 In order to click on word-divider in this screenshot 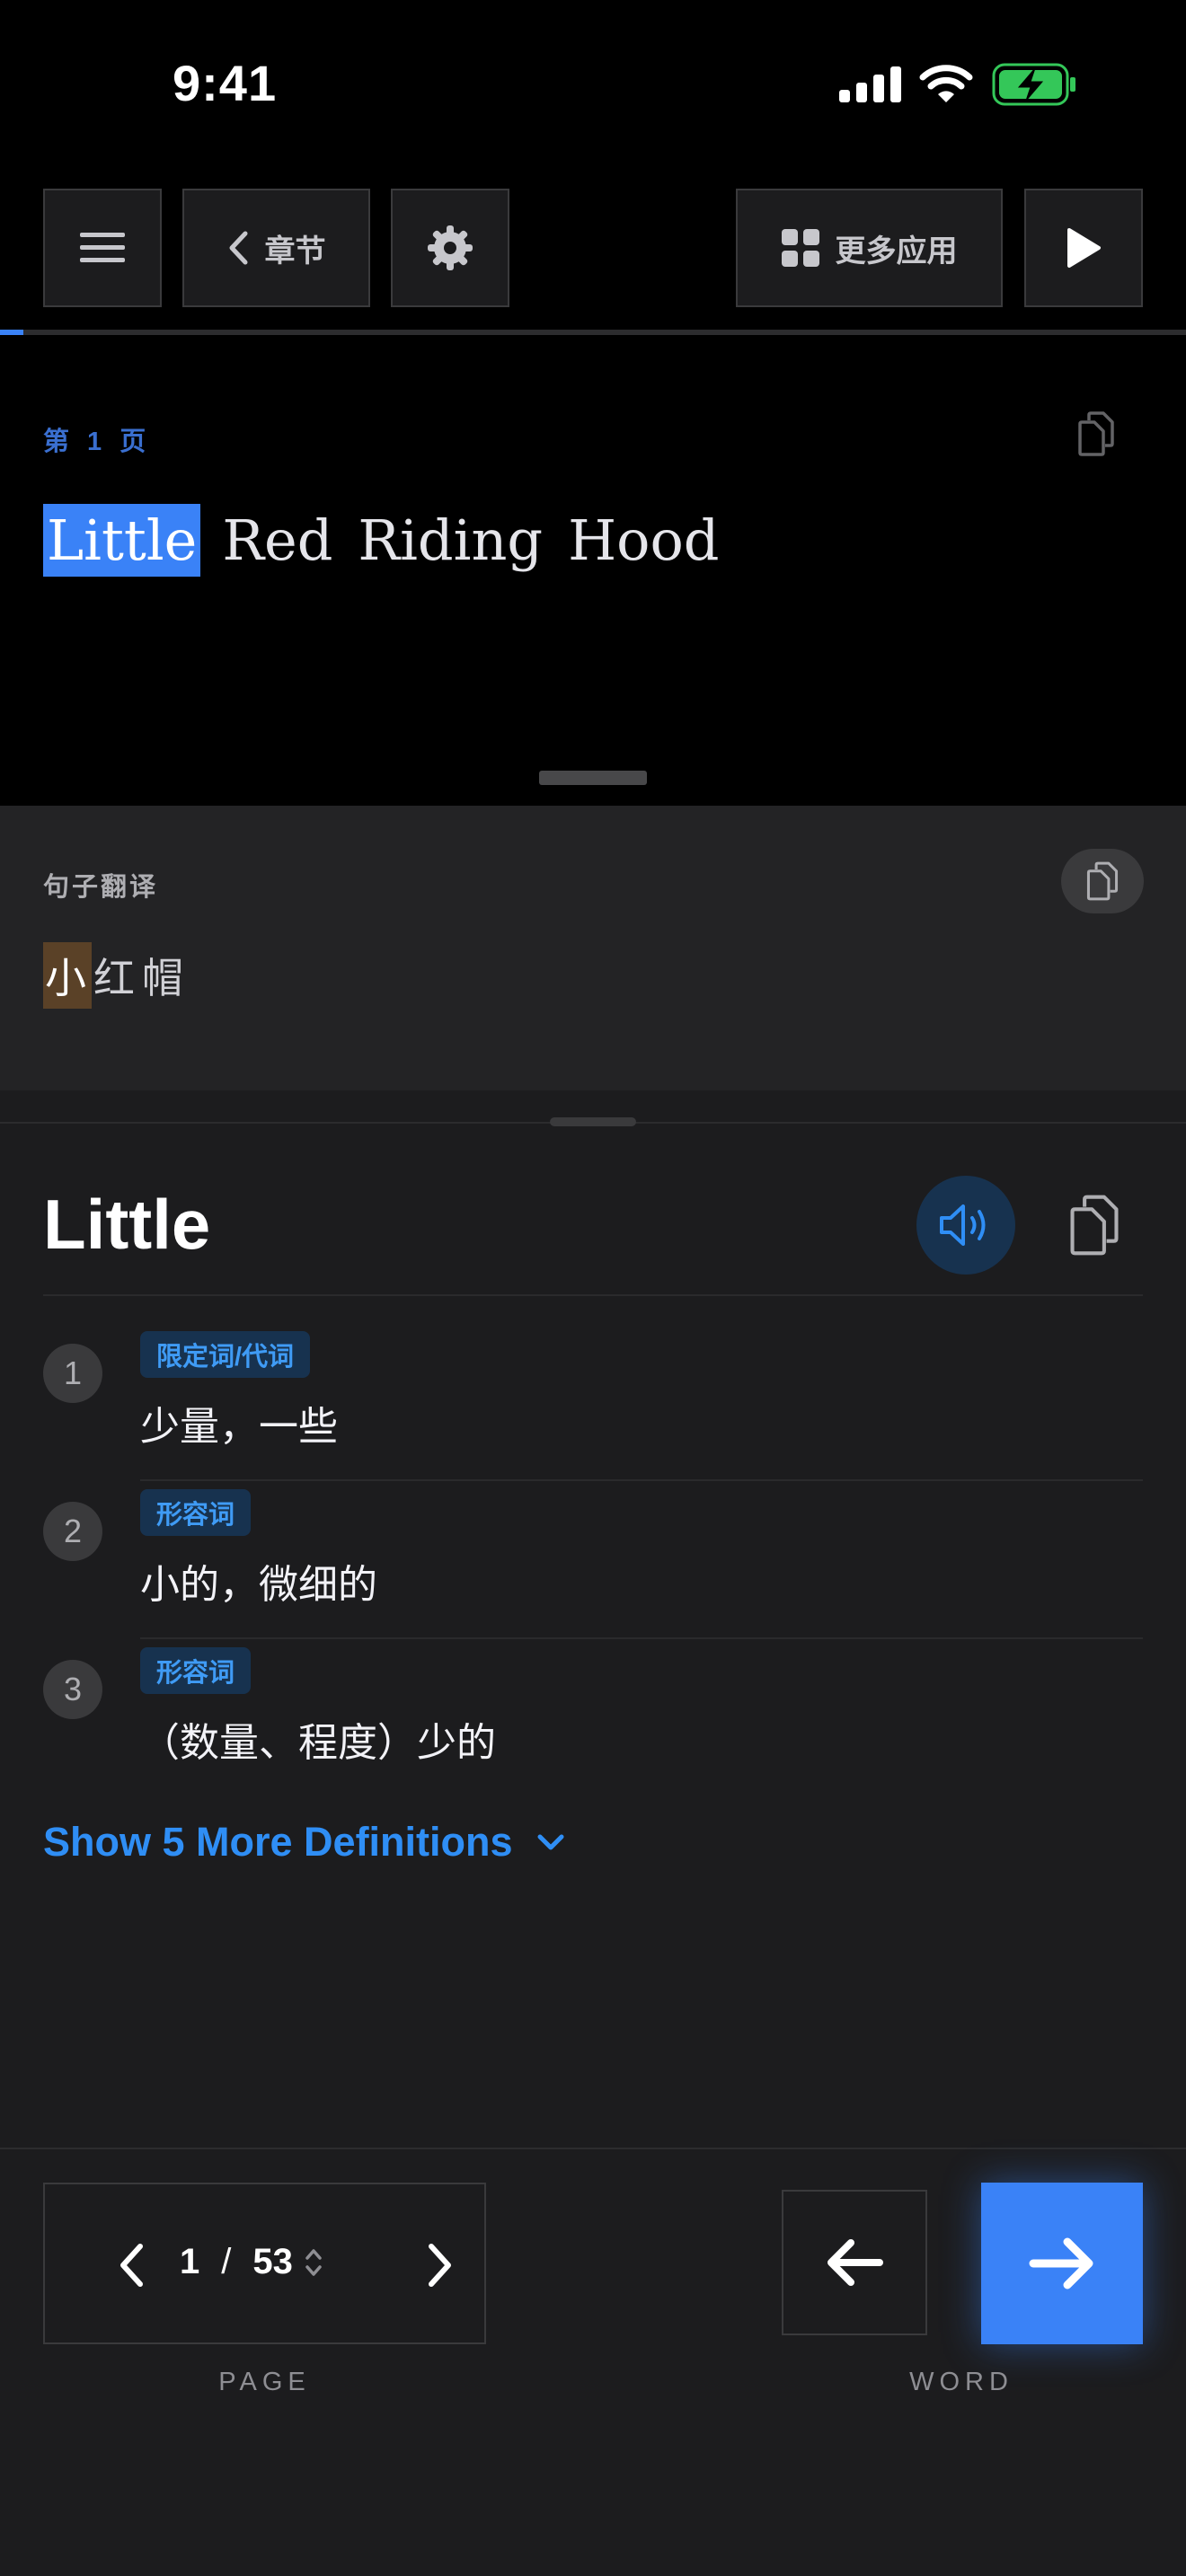, I will do `click(593, 1295)`.